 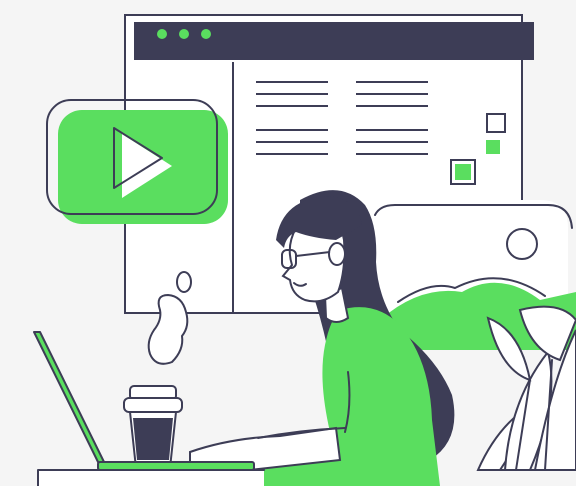 What do you see at coordinates (337, 254) in the screenshot?
I see `ear` at bounding box center [337, 254].